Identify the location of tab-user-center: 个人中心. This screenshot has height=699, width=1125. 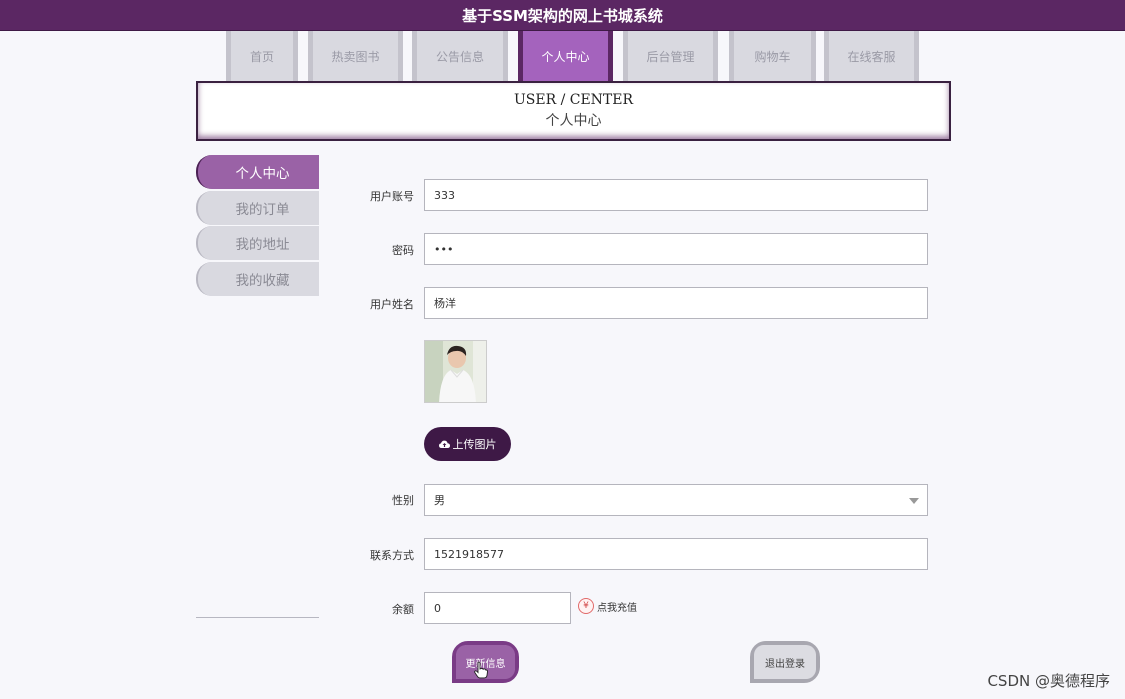
(565, 56).